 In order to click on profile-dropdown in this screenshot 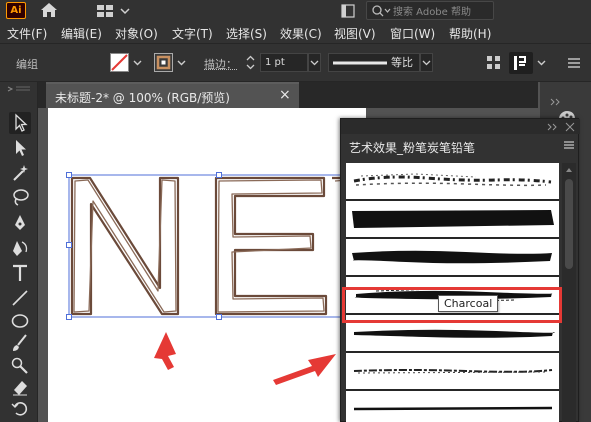, I will do `click(426, 62)`.